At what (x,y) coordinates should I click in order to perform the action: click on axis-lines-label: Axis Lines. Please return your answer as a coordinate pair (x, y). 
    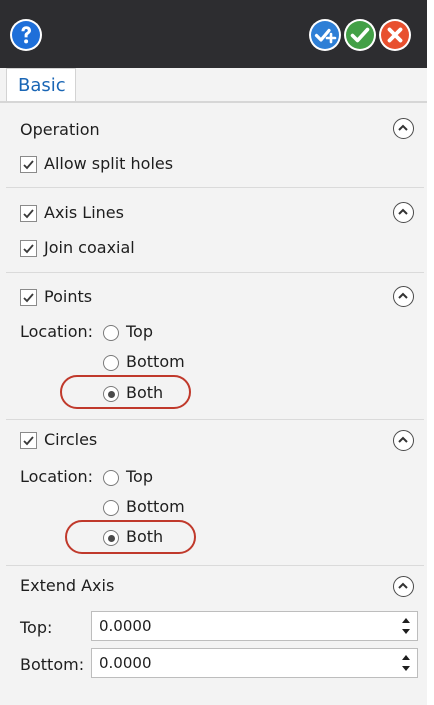
    Looking at the image, I should click on (84, 212).